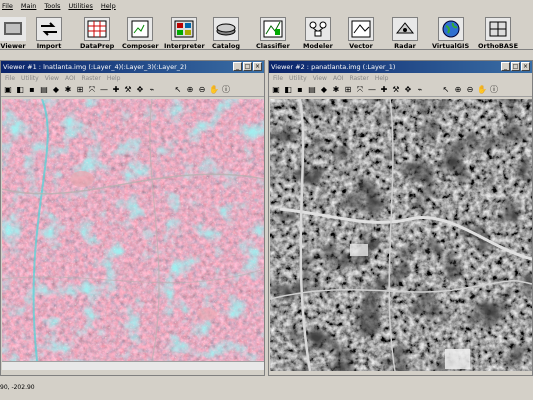  Describe the element at coordinates (358, 78) in the screenshot. I see `viewer-2-menu-raster: Raster` at that location.